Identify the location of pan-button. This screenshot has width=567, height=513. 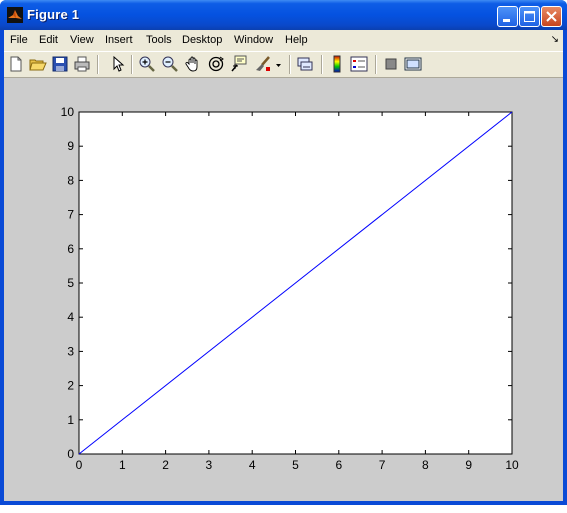
(193, 64).